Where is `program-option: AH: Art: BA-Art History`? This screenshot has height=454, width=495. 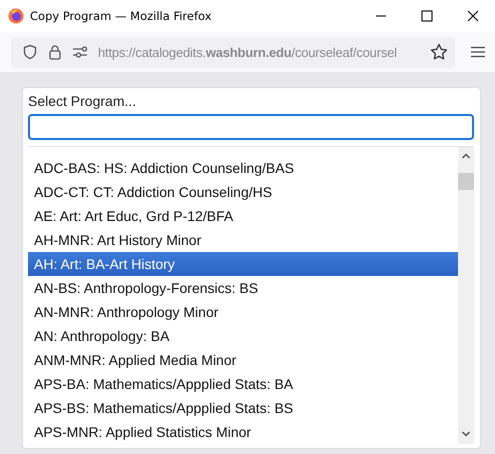
program-option: AH: Art: BA-Art History is located at coordinates (243, 264).